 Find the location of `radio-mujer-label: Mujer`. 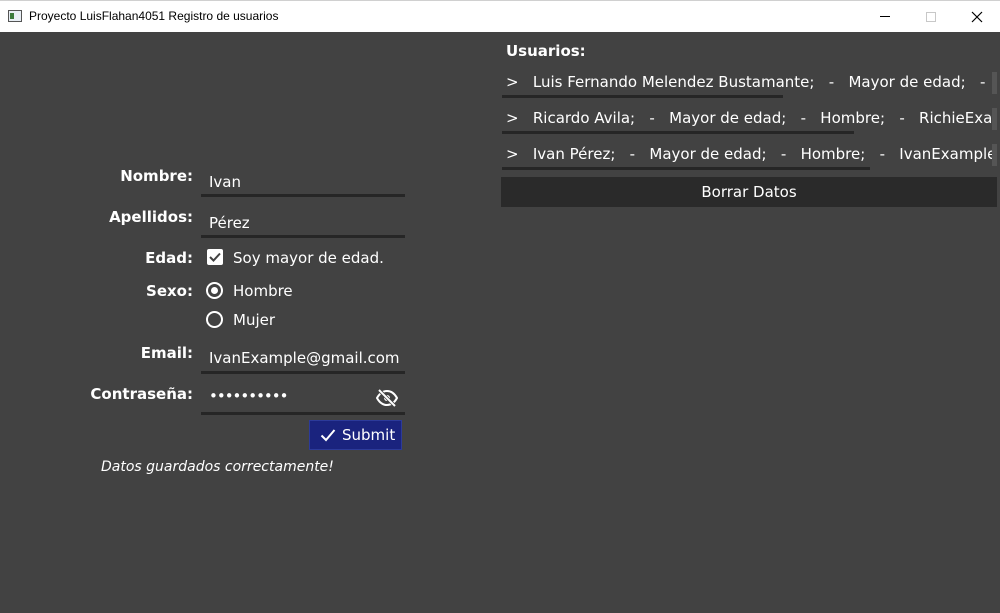

radio-mujer-label: Mujer is located at coordinates (254, 320).